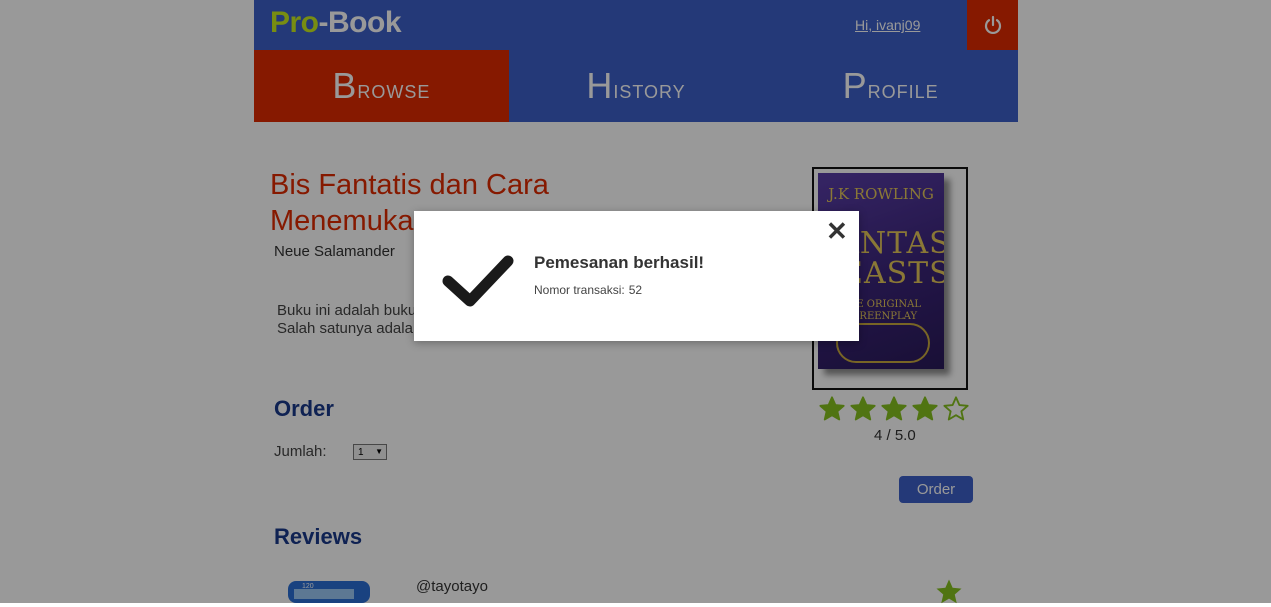 The width and height of the screenshot is (1271, 607). What do you see at coordinates (837, 231) in the screenshot?
I see `close-icon: ✕` at bounding box center [837, 231].